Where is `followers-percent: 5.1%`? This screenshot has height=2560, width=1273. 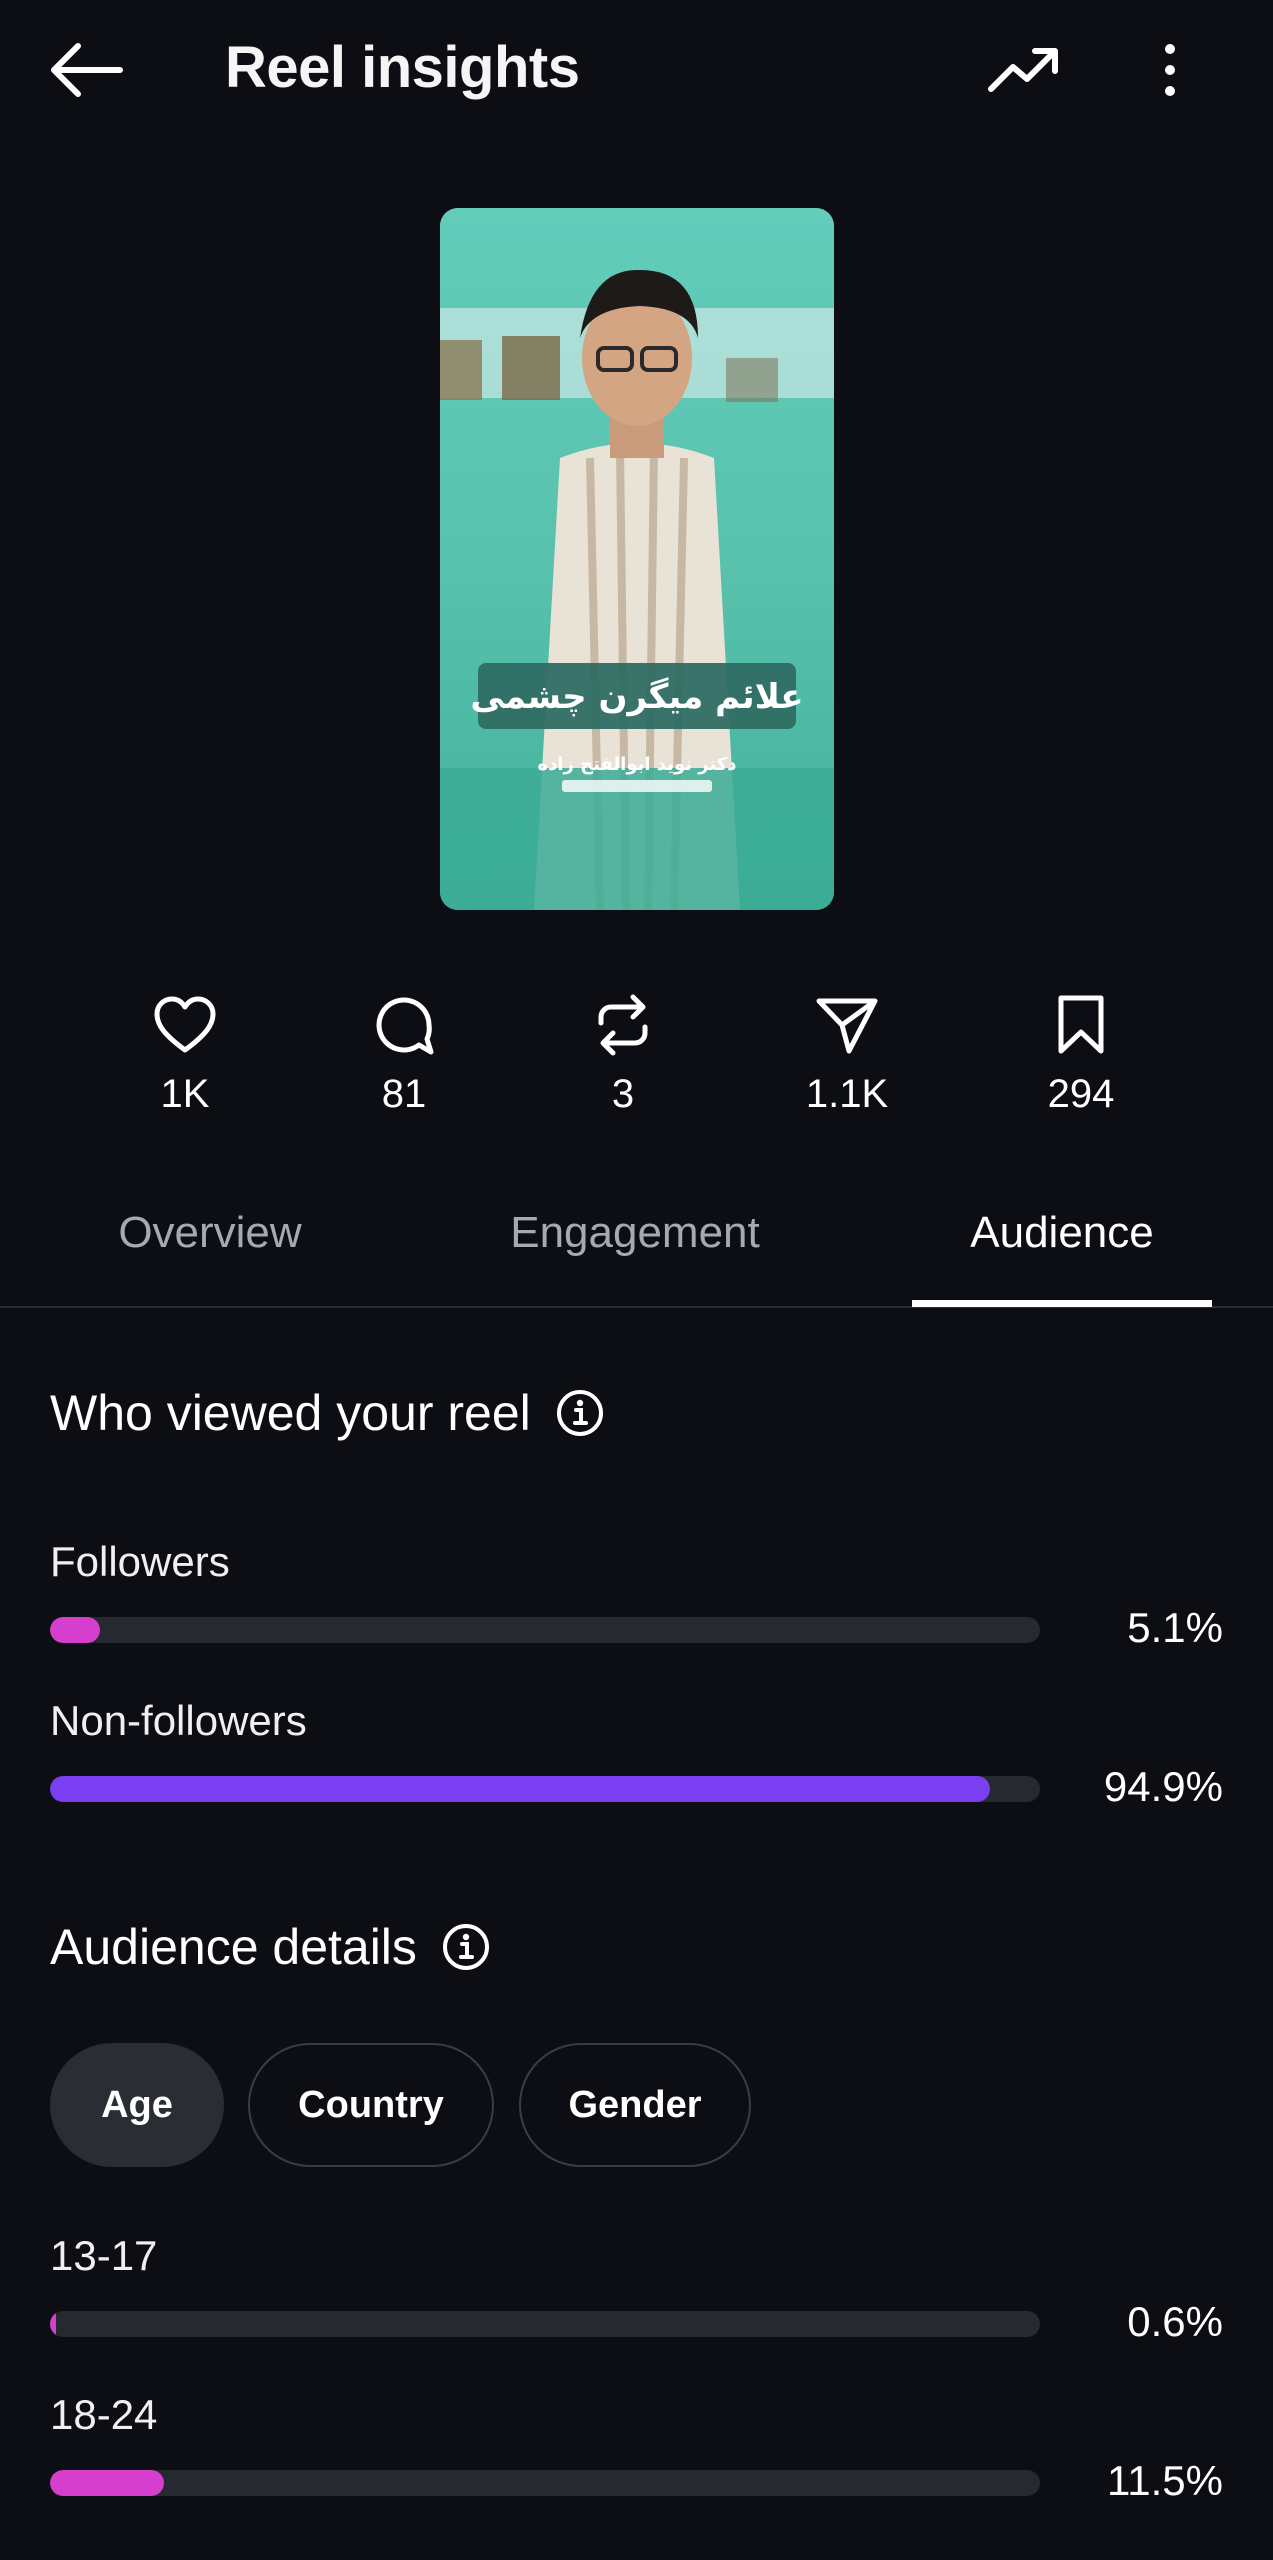 followers-percent: 5.1% is located at coordinates (1175, 1627).